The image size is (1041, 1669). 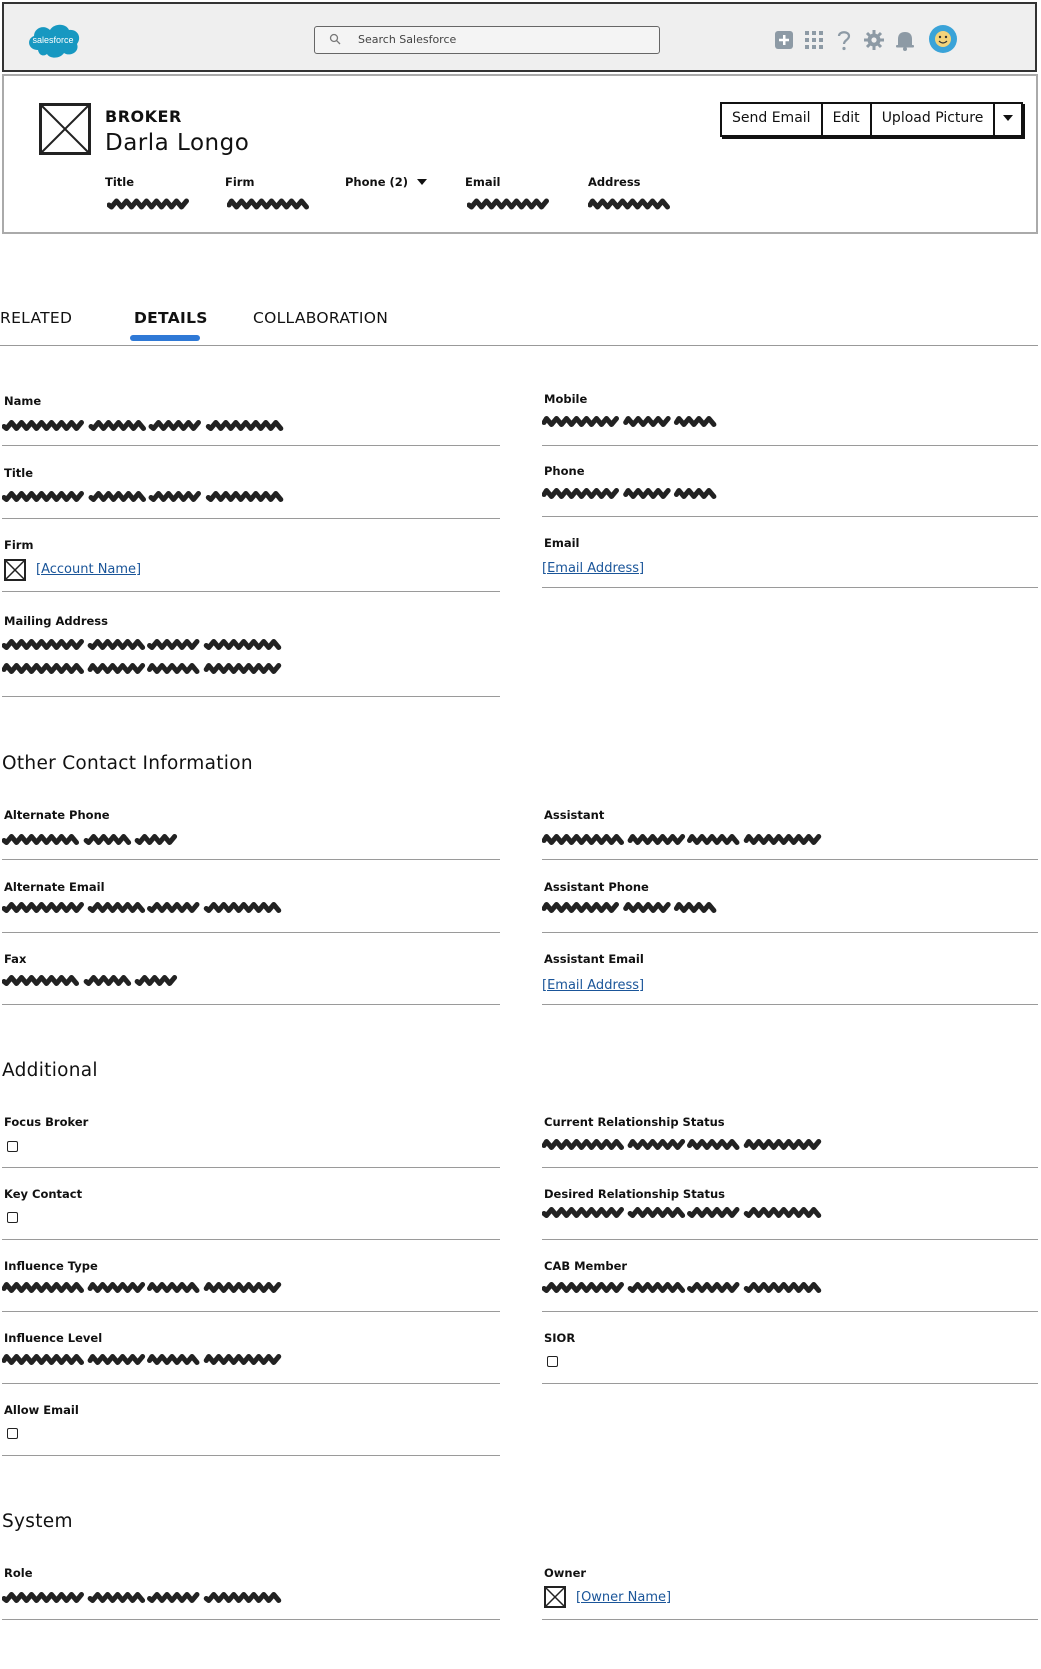 What do you see at coordinates (555, 1597) in the screenshot?
I see `owner-image-placeholder-icon` at bounding box center [555, 1597].